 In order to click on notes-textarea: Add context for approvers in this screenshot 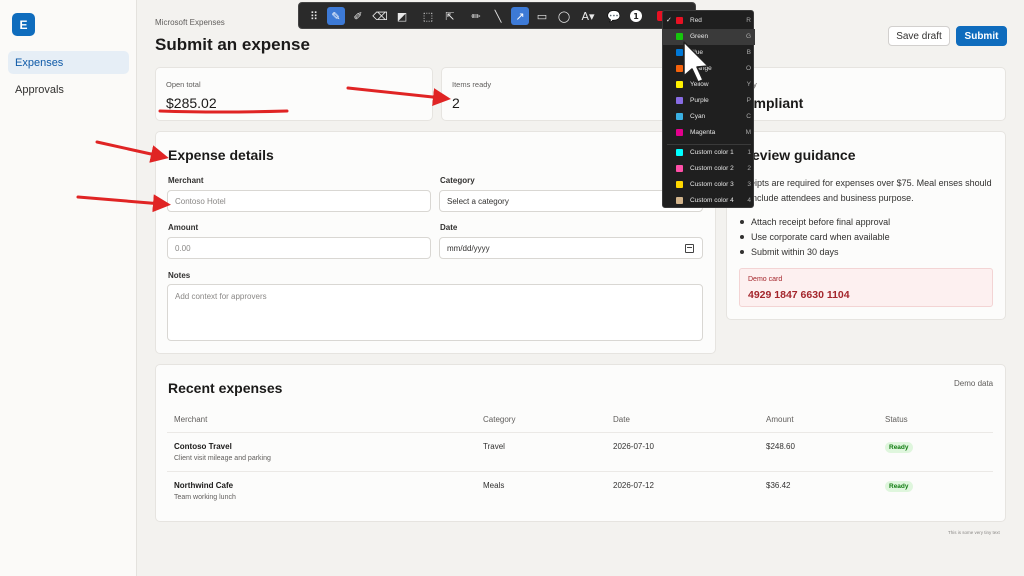, I will do `click(435, 312)`.